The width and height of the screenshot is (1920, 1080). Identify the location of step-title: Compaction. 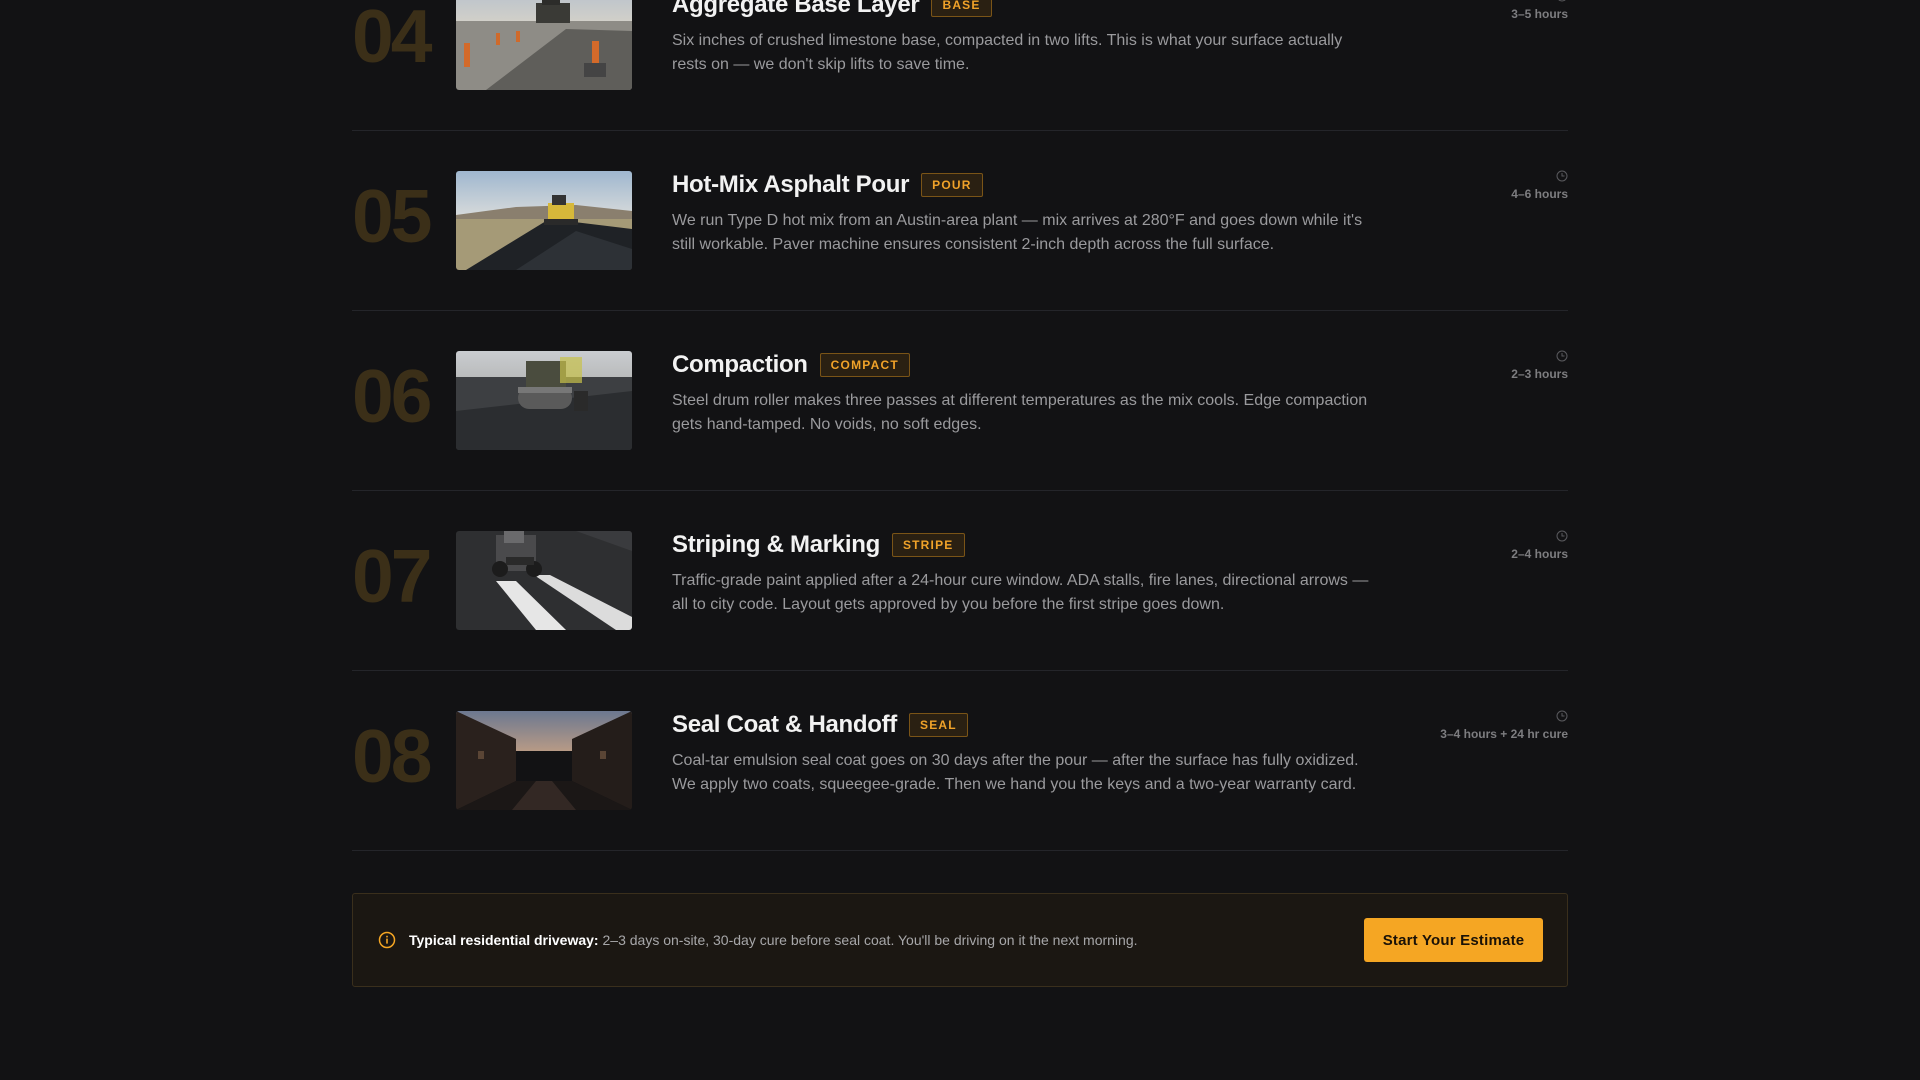
(740, 364).